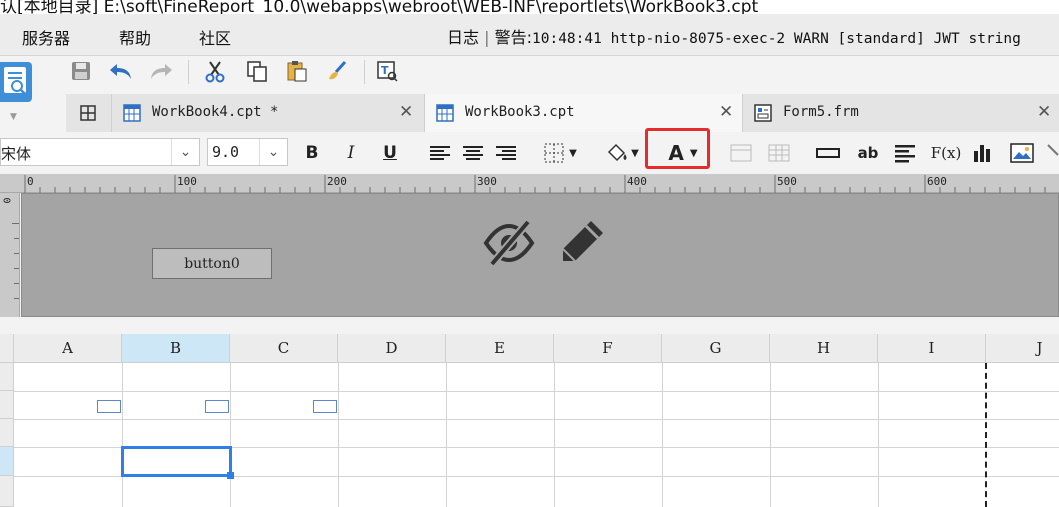 This screenshot has width=1059, height=507. What do you see at coordinates (932, 348) in the screenshot?
I see `column-header-i: I` at bounding box center [932, 348].